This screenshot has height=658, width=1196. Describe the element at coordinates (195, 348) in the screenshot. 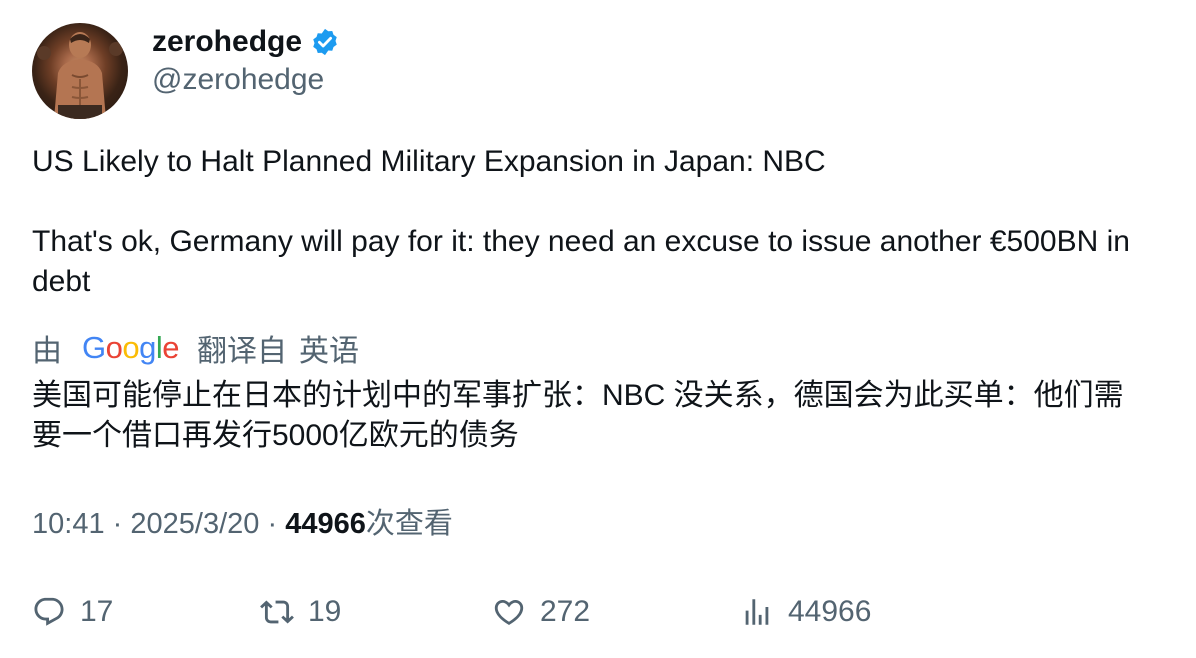

I see `translation-attribution: 由 Google 翻译自 英语` at that location.